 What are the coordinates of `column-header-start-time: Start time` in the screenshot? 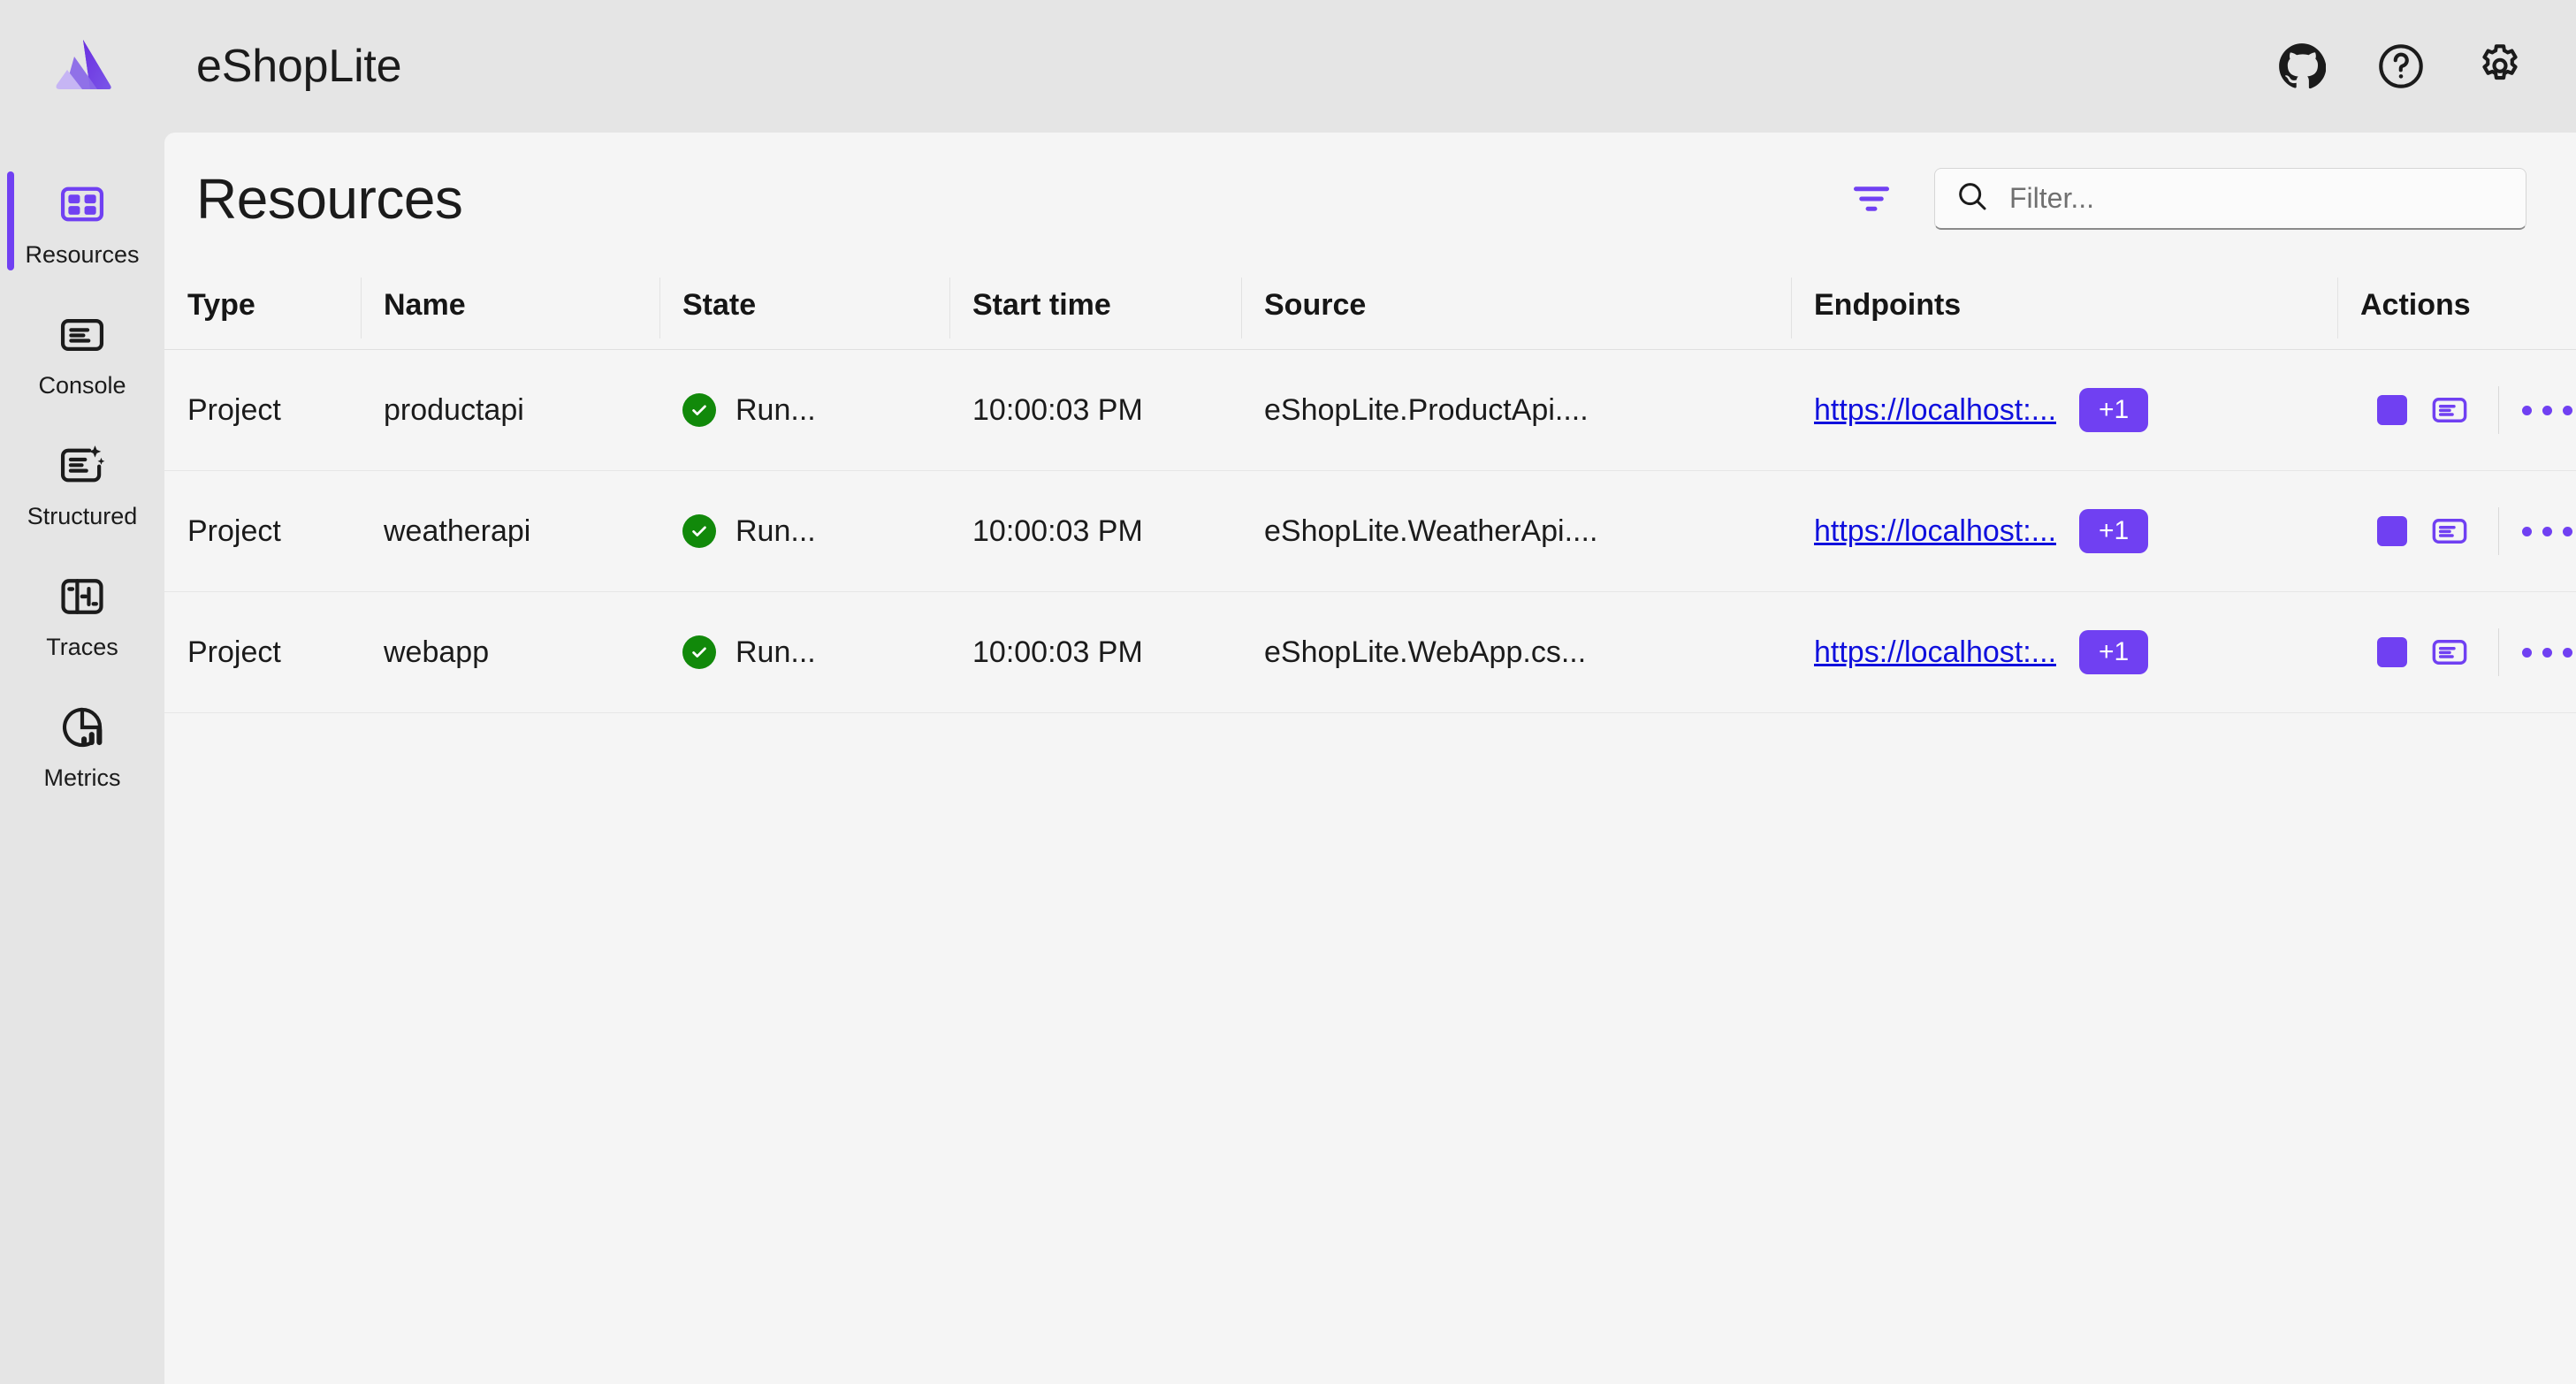 It's located at (1095, 307).